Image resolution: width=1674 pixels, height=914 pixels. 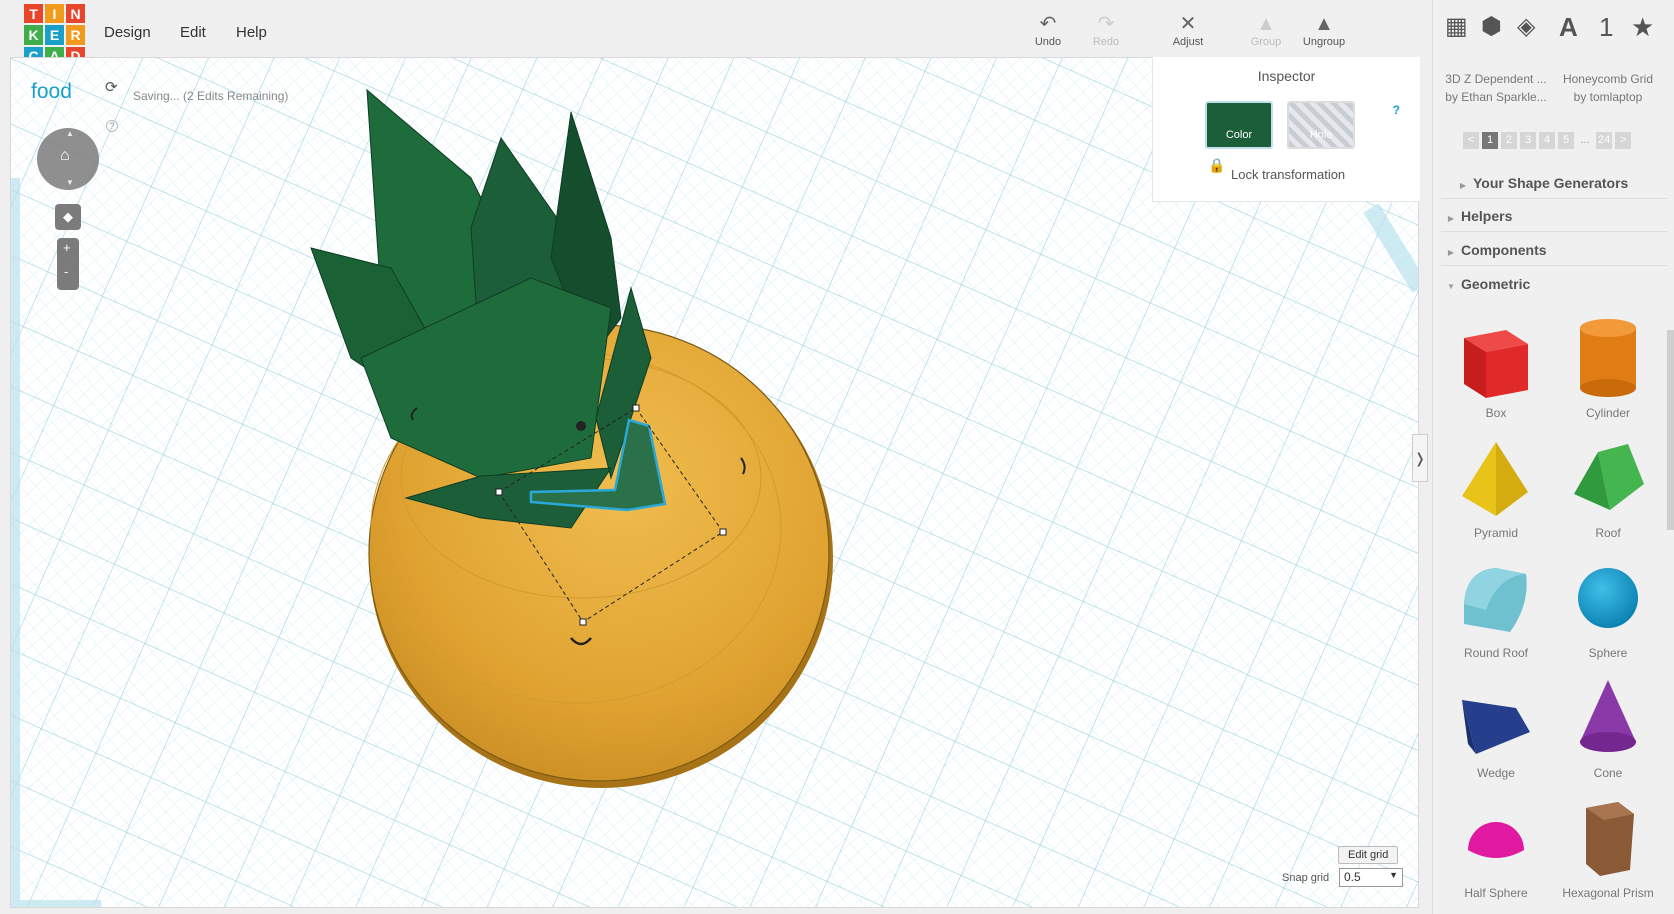 I want to click on menu-help: Help, so click(x=251, y=32).